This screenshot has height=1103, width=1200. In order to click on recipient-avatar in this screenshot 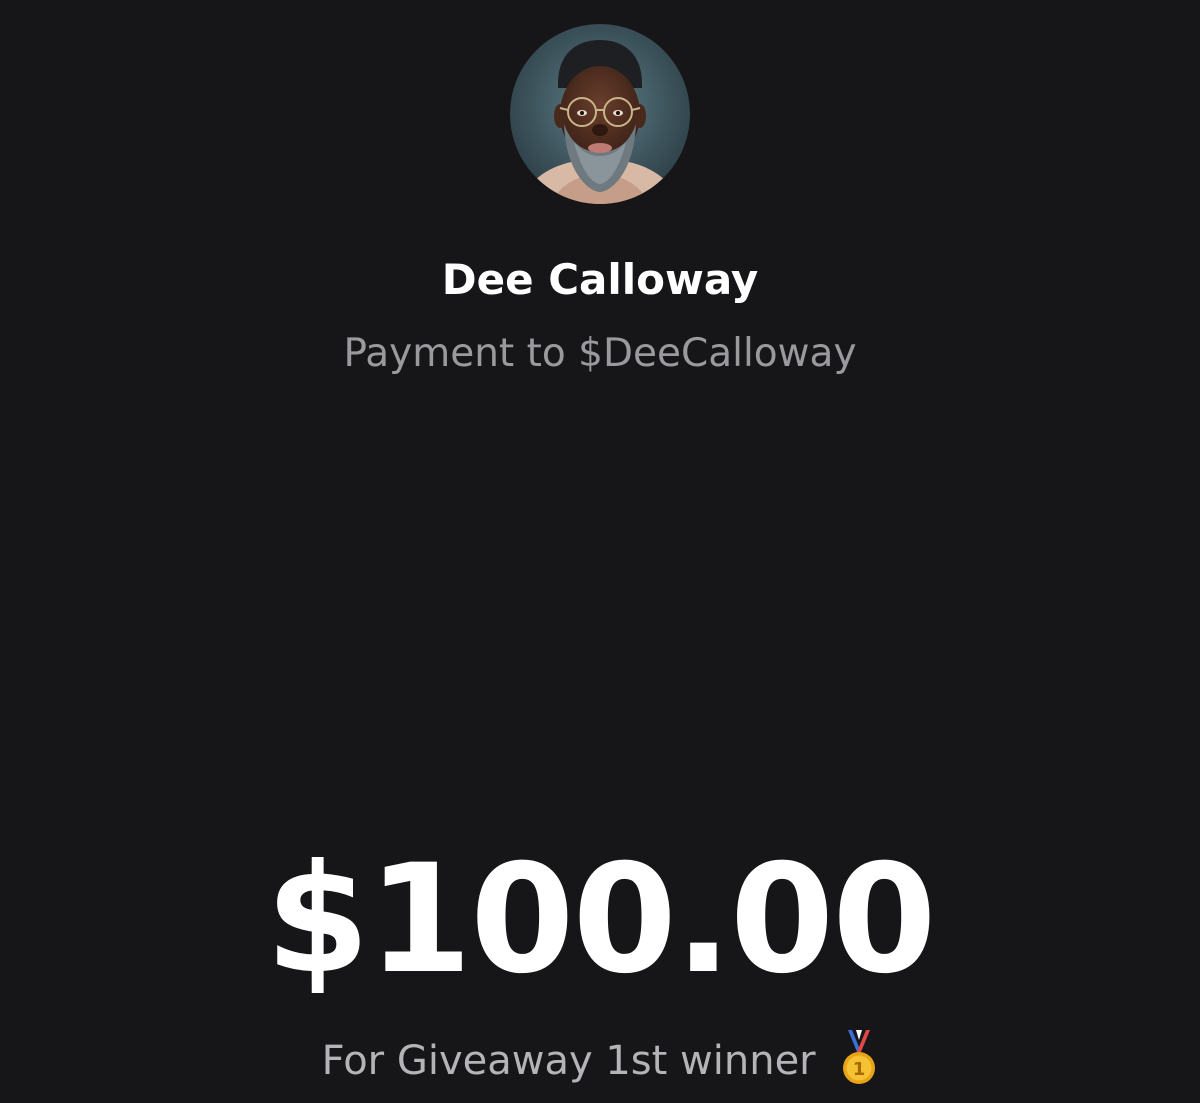, I will do `click(600, 114)`.